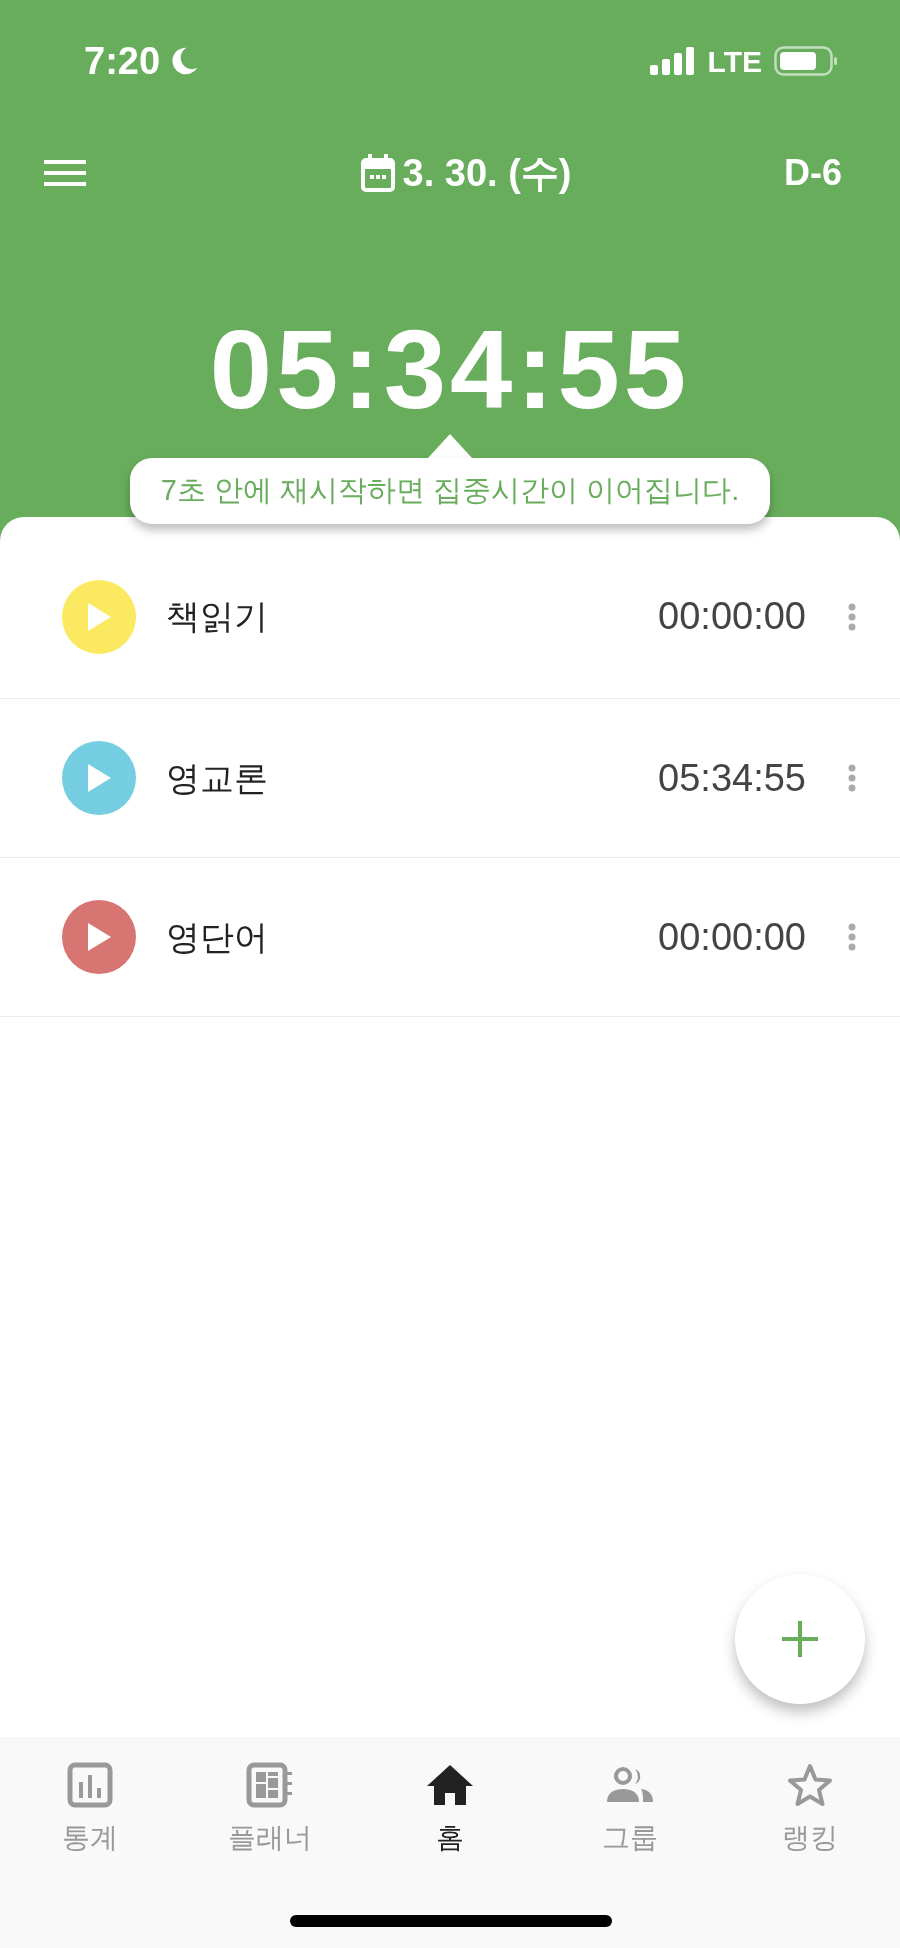 This screenshot has width=900, height=1948. I want to click on home-icon, so click(450, 1785).